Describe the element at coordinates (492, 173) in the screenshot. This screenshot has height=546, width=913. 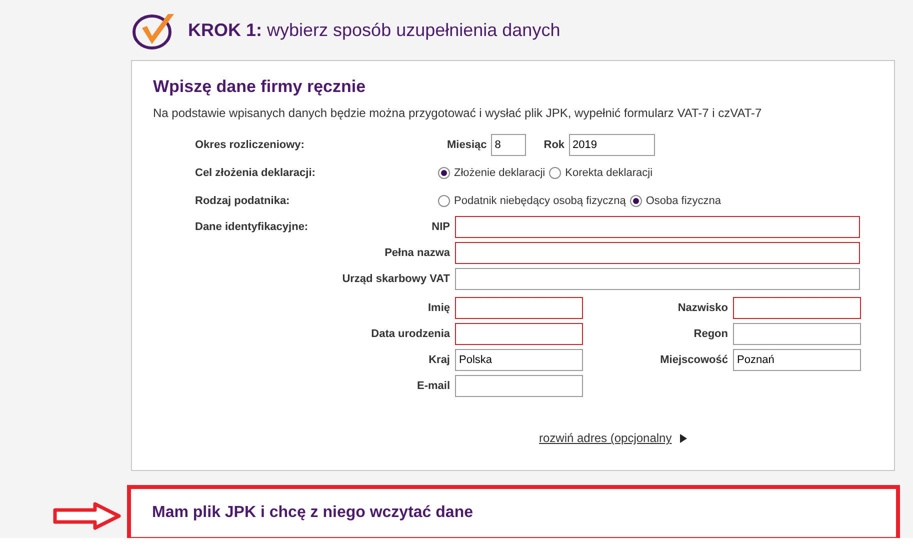
I see `radio-option: Złożenie deklaracji` at that location.